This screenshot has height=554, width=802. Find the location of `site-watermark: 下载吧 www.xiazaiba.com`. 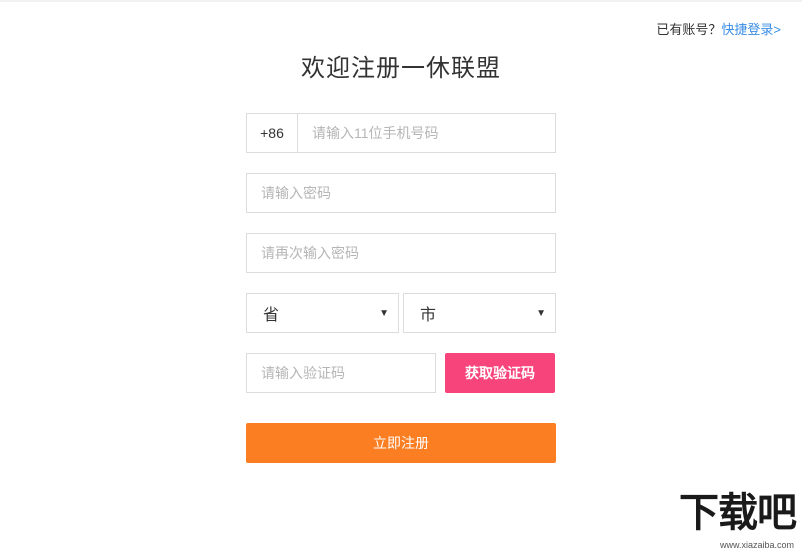

site-watermark: 下载吧 www.xiazaiba.com is located at coordinates (727, 520).